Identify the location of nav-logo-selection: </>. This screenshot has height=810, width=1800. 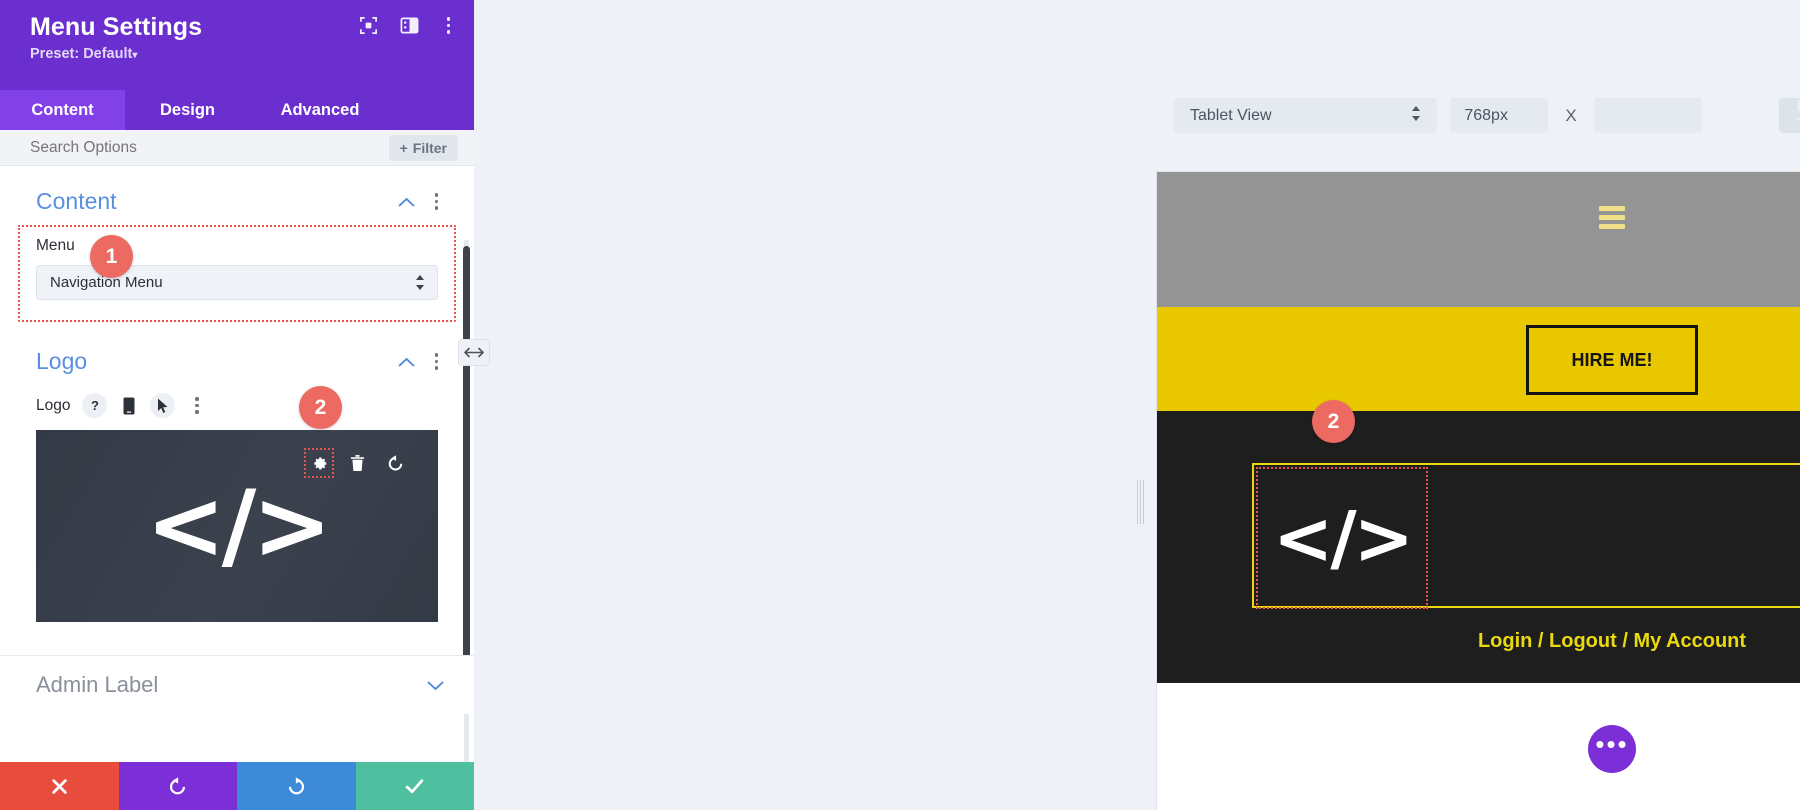
(1342, 538).